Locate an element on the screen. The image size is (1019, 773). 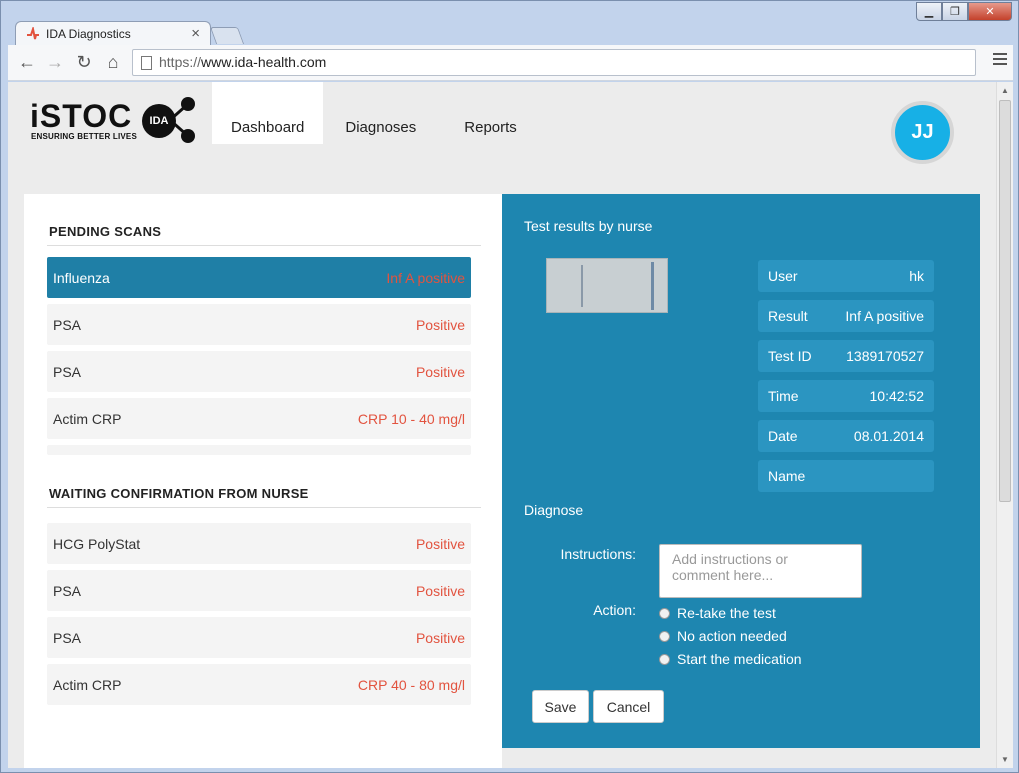
logo-wordmark: iSTOC is located at coordinates (81, 116).